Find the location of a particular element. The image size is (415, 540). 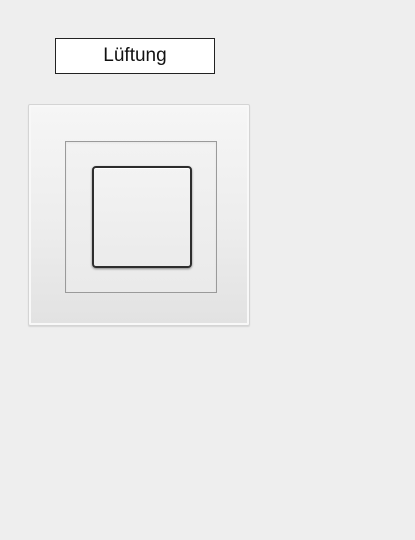

page-title-box: Lüftung is located at coordinates (135, 56).